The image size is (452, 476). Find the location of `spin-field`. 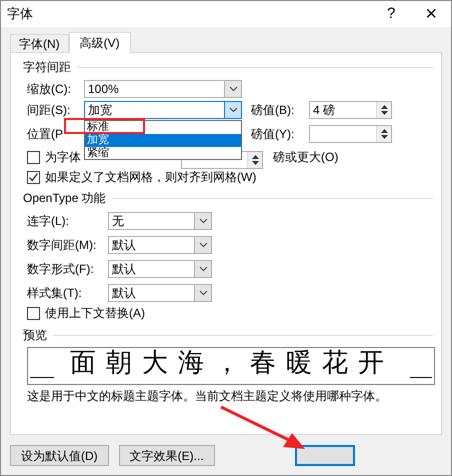

spin-field is located at coordinates (350, 134).